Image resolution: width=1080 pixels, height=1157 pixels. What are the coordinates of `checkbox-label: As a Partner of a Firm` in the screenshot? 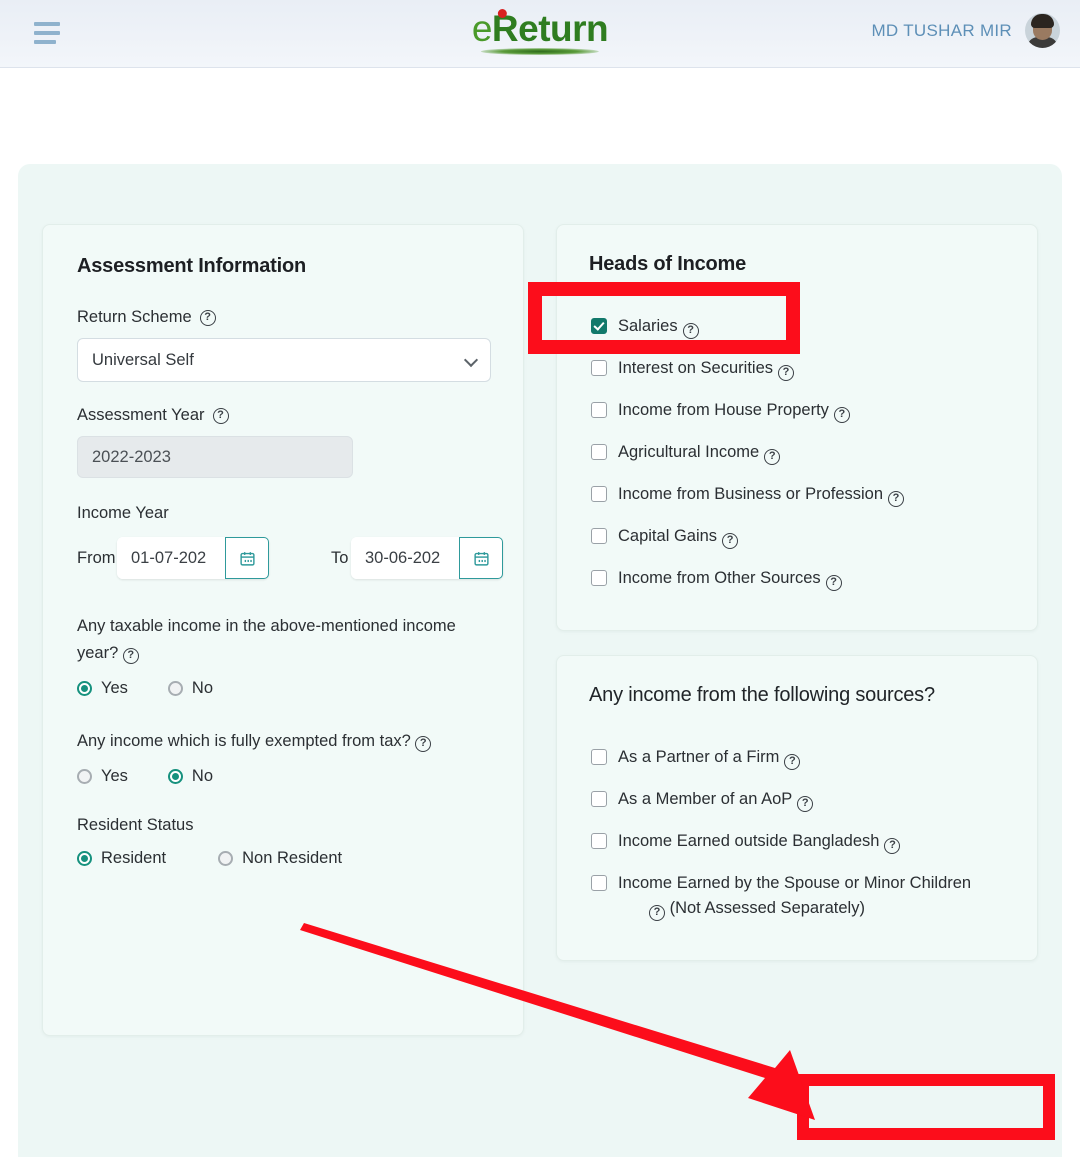 It's located at (699, 757).